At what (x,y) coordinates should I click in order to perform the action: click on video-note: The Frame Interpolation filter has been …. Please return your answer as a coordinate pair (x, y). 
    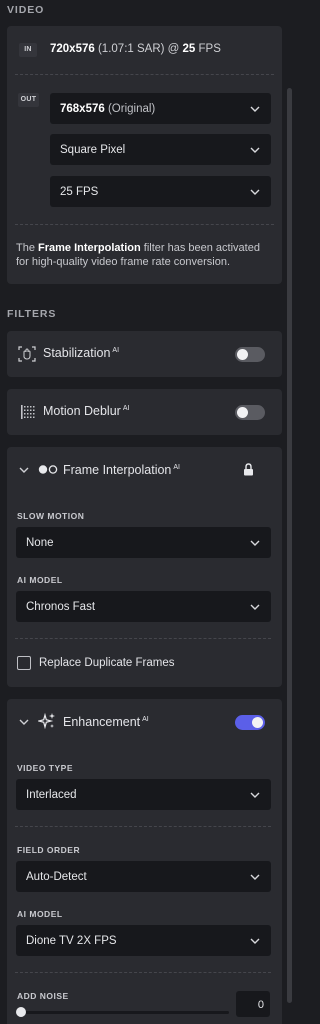
    Looking at the image, I should click on (144, 255).